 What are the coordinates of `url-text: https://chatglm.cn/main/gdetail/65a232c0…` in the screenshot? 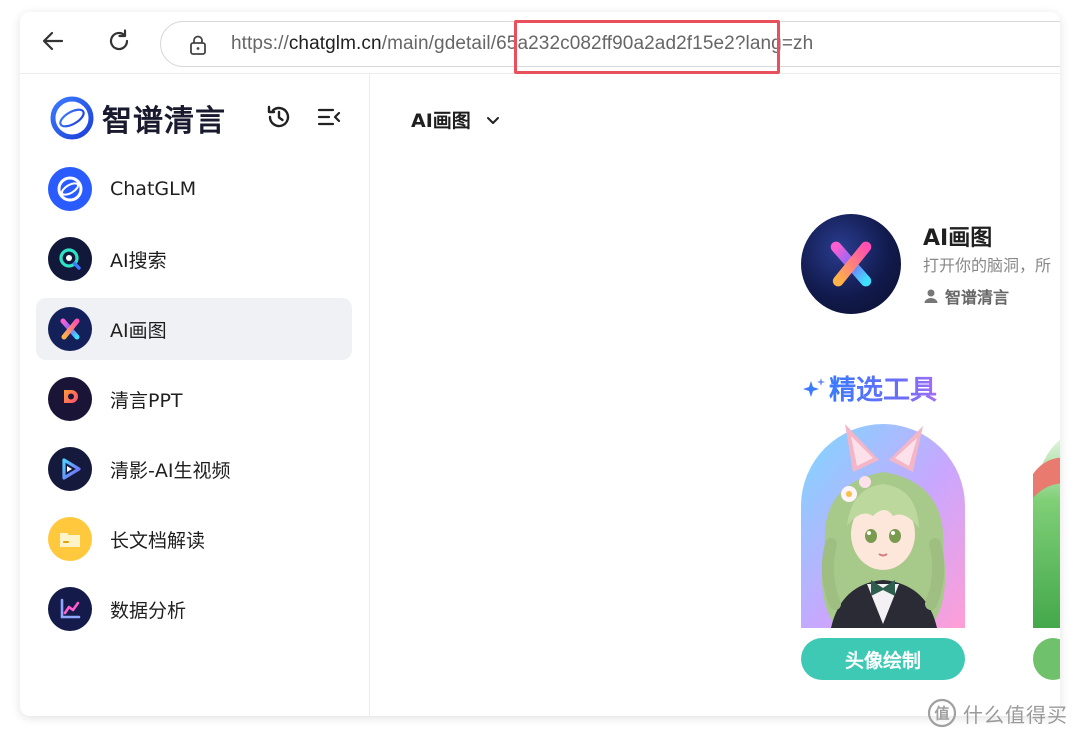 It's located at (522, 44).